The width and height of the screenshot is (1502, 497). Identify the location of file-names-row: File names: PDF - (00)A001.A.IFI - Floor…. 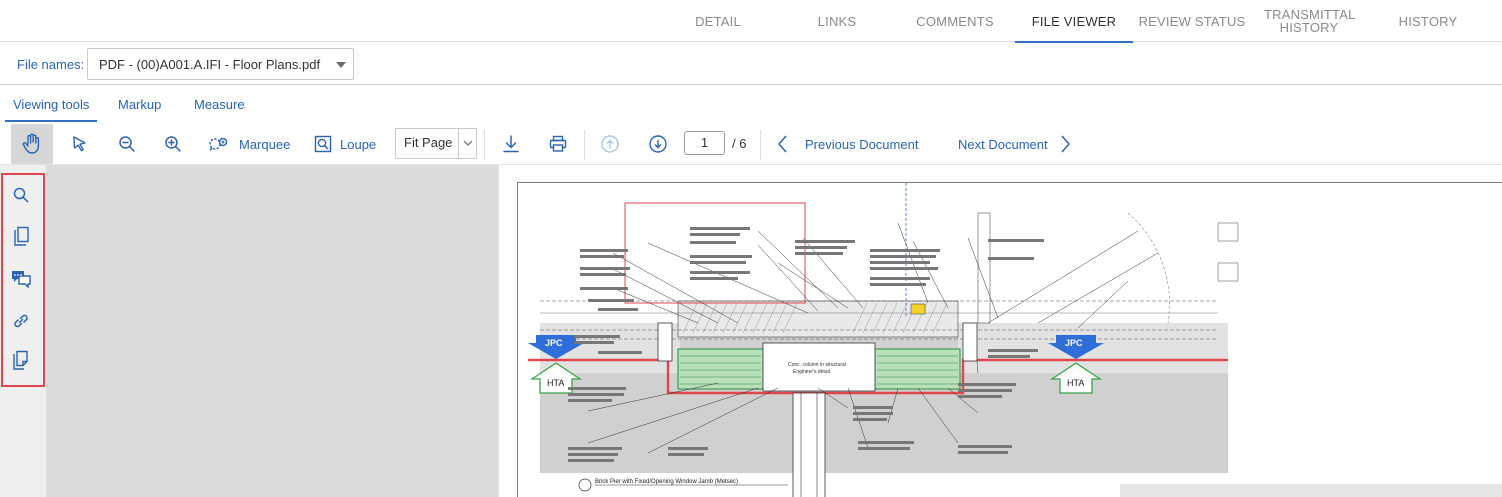
(751, 63).